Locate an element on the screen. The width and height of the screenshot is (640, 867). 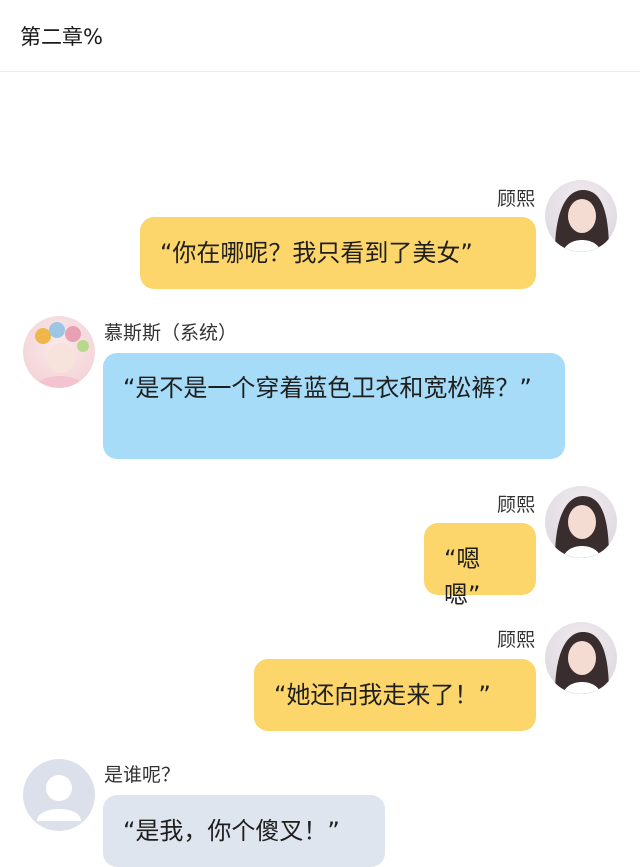
message-bubble: “是不是一个穿着蓝色卫衣和宽松裤？” is located at coordinates (334, 406).